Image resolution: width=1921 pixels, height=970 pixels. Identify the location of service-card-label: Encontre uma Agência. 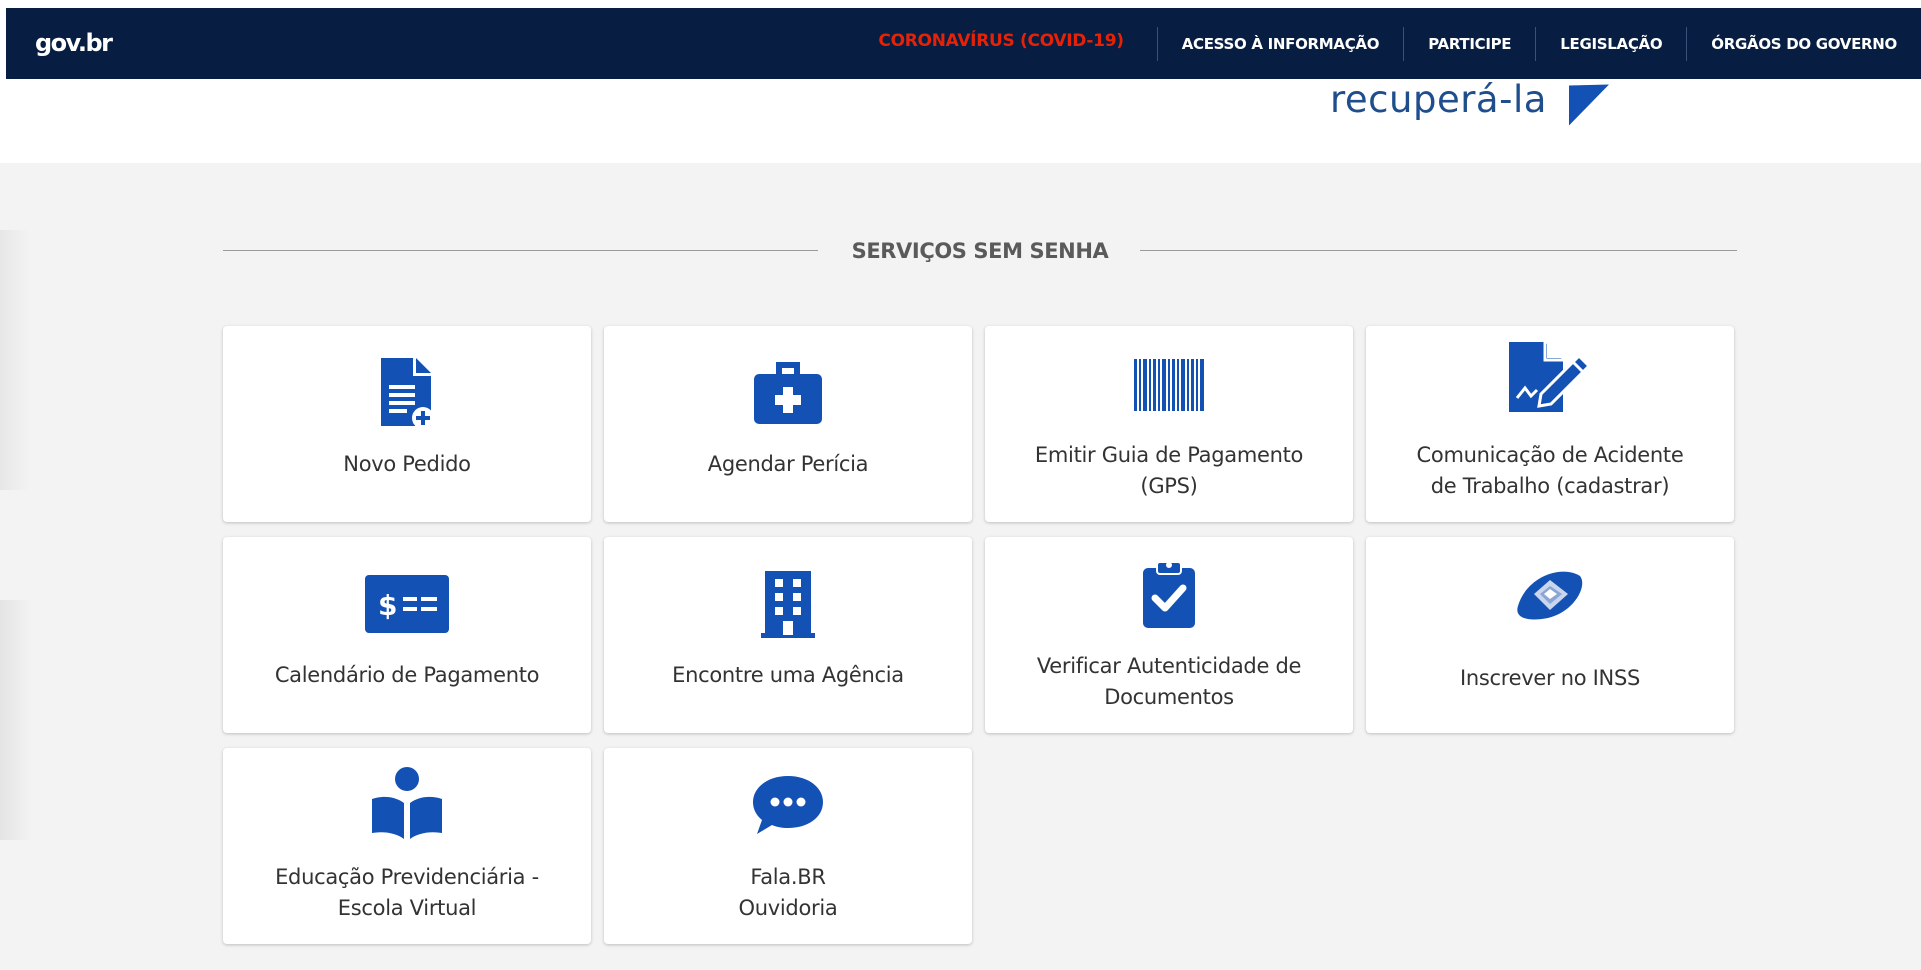
(788, 674).